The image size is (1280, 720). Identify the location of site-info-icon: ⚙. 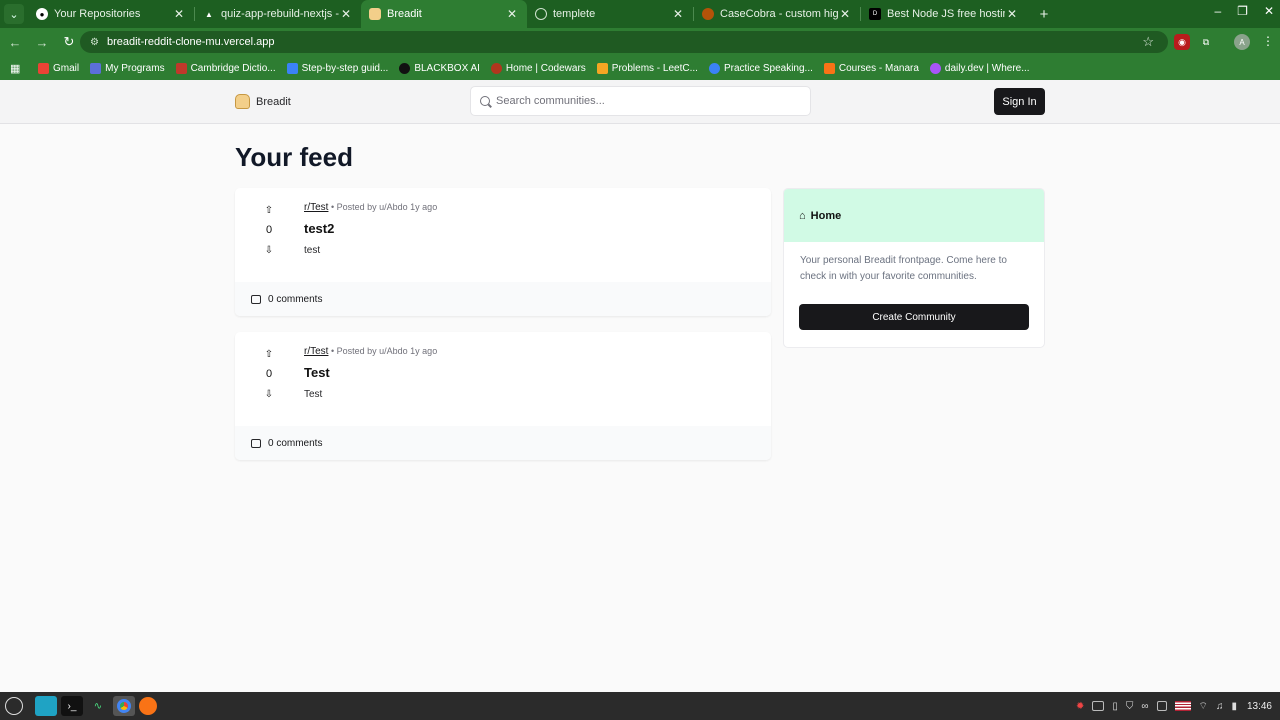
(94, 42).